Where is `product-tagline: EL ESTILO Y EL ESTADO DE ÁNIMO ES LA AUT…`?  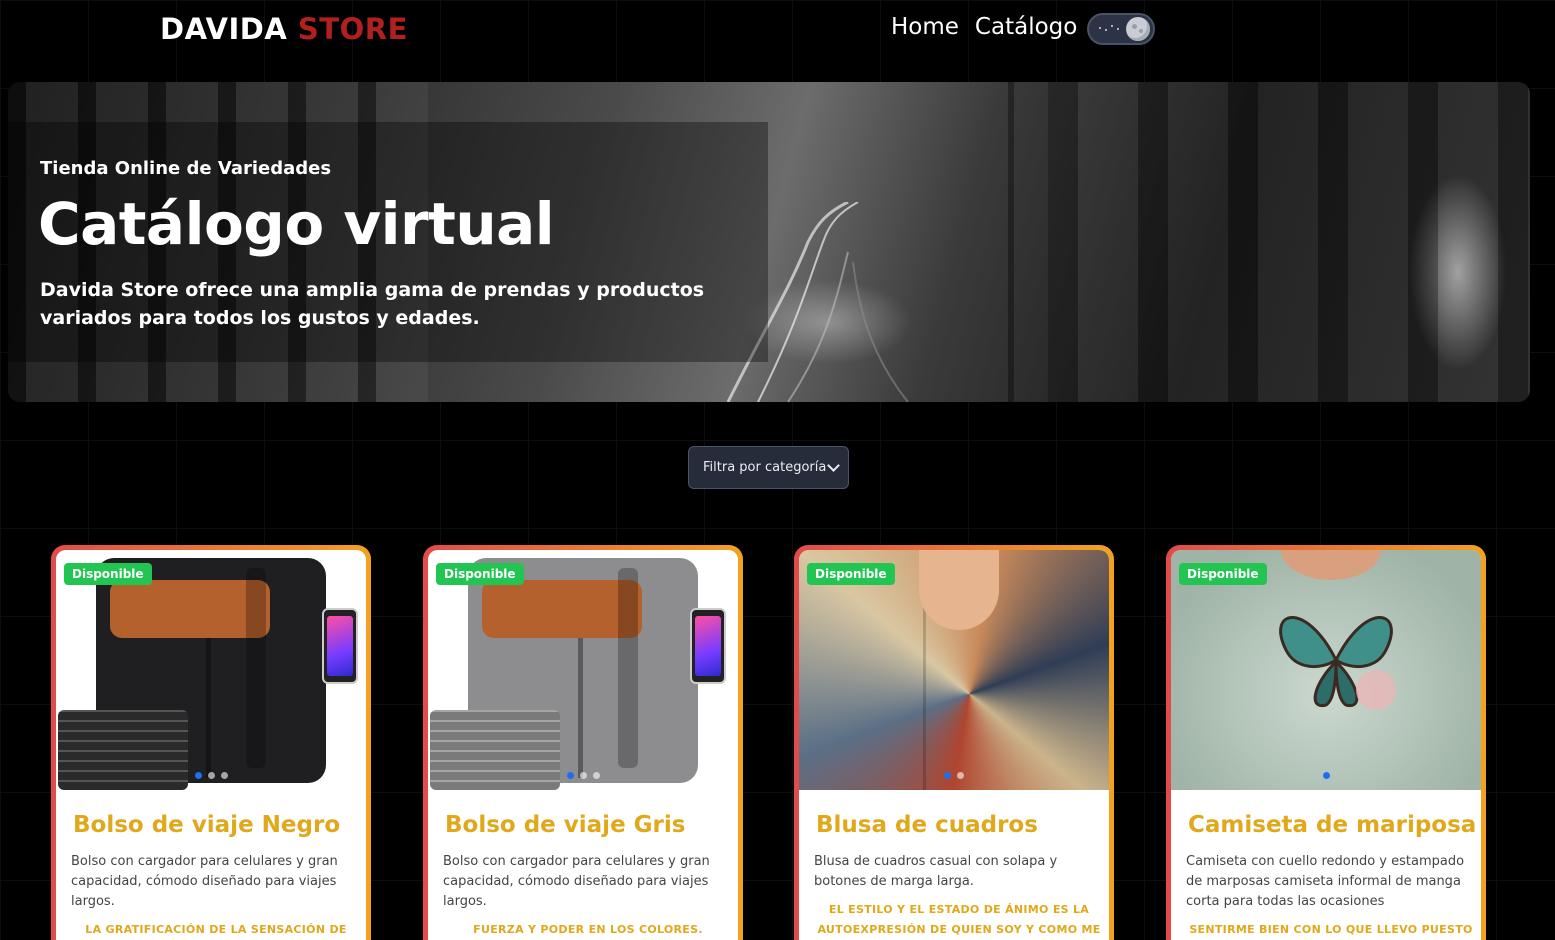 product-tagline: EL ESTILO Y EL ESTADO DE ÁNIMO ES LA AUT… is located at coordinates (959, 919).